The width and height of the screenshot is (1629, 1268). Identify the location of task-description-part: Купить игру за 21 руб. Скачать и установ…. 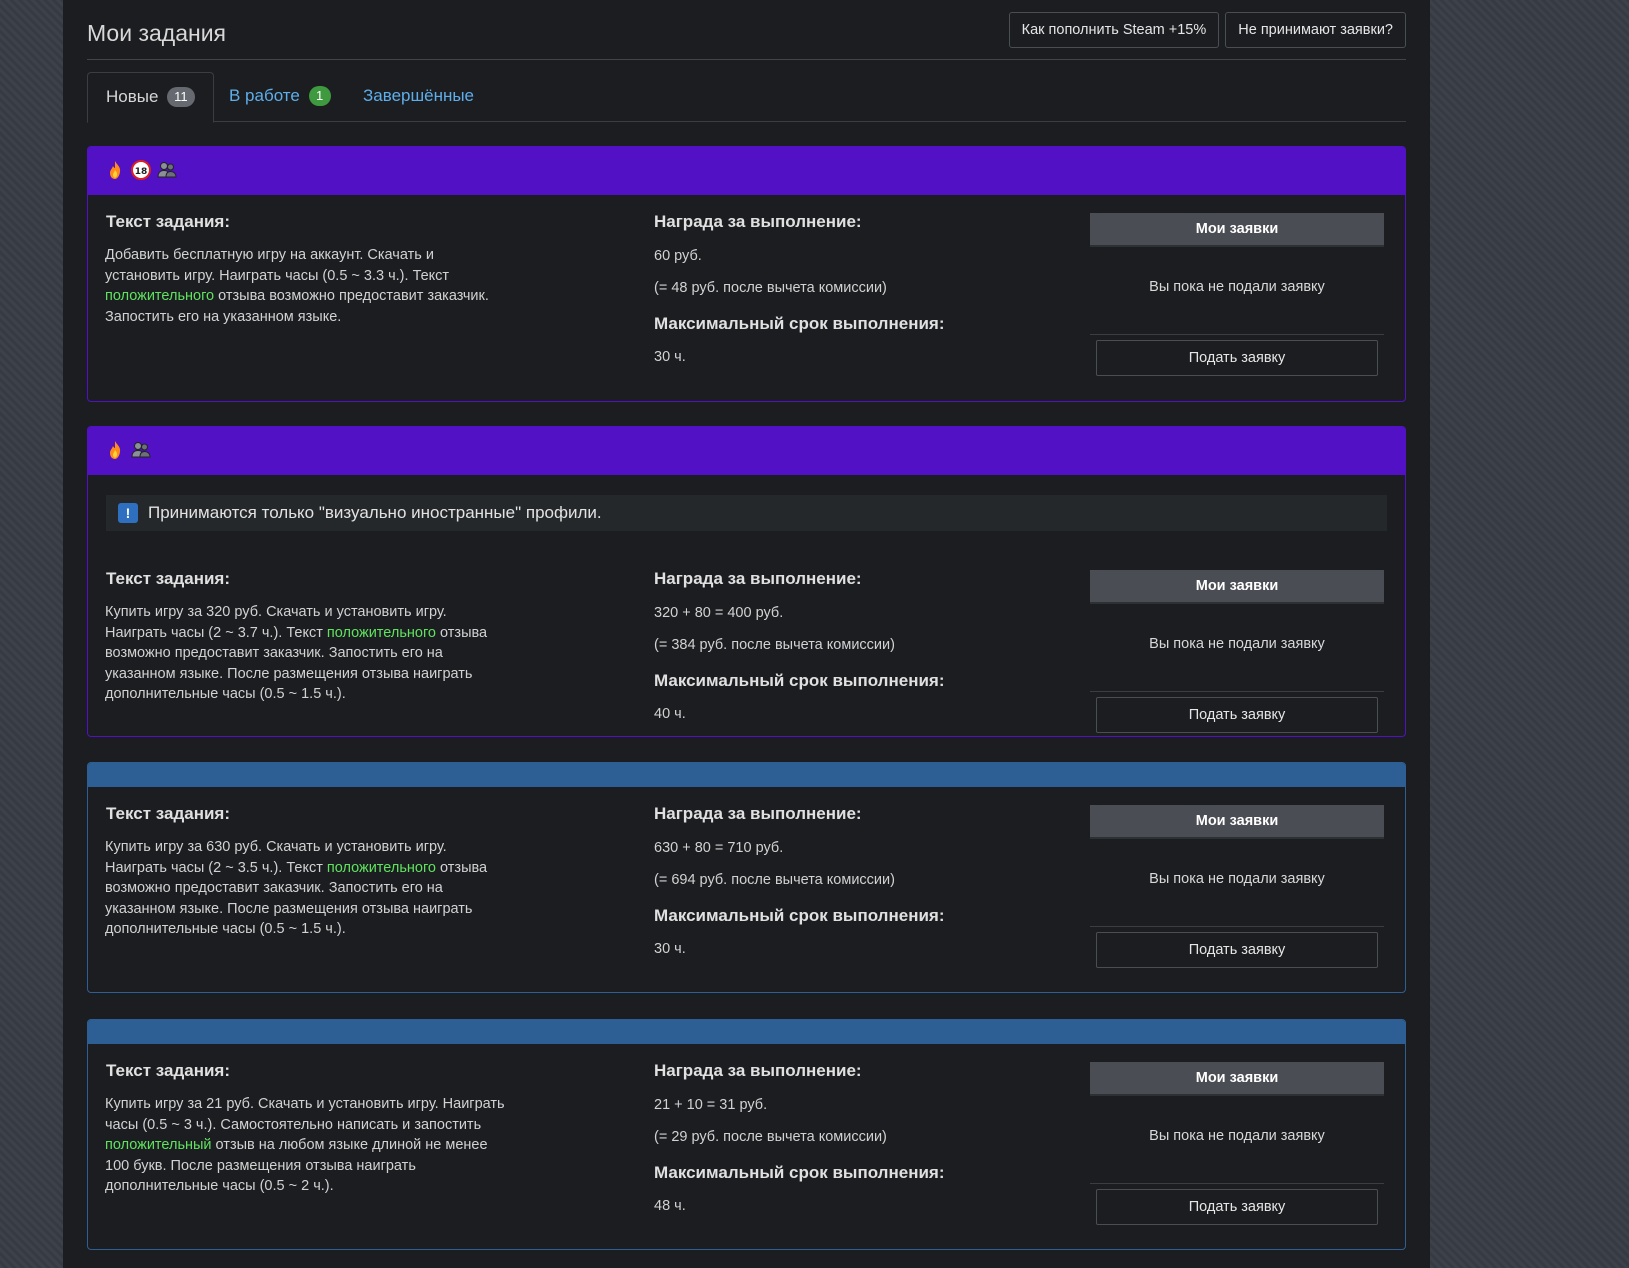
(305, 1114).